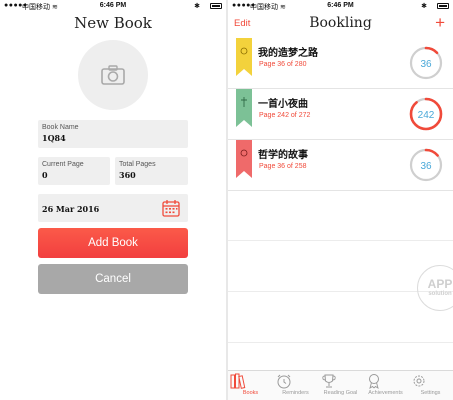  Describe the element at coordinates (113, 279) in the screenshot. I see `cancel-button: Cancel` at that location.